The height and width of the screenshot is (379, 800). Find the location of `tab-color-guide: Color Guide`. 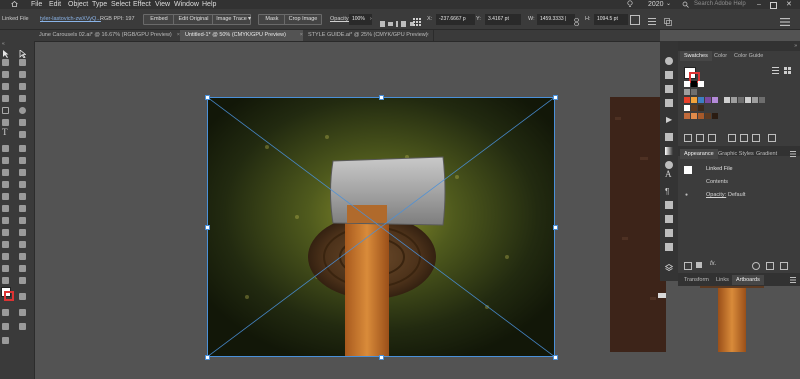

tab-color-guide: Color Guide is located at coordinates (748, 56).